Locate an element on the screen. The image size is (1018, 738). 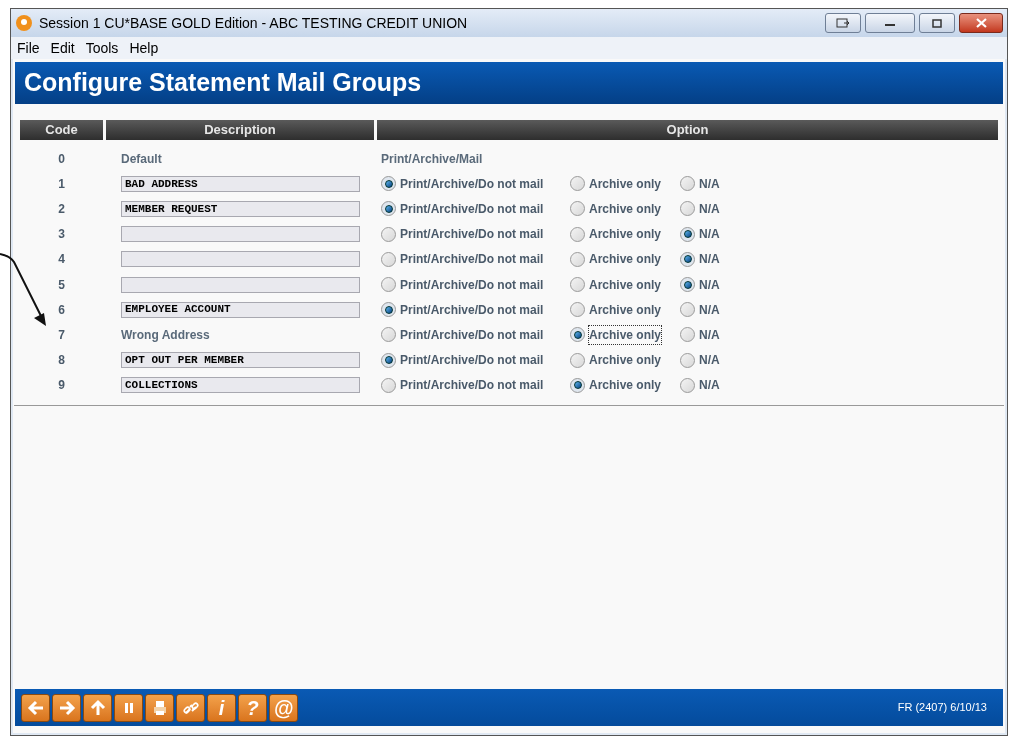
code-cell-text: 4 is located at coordinates (61, 260).